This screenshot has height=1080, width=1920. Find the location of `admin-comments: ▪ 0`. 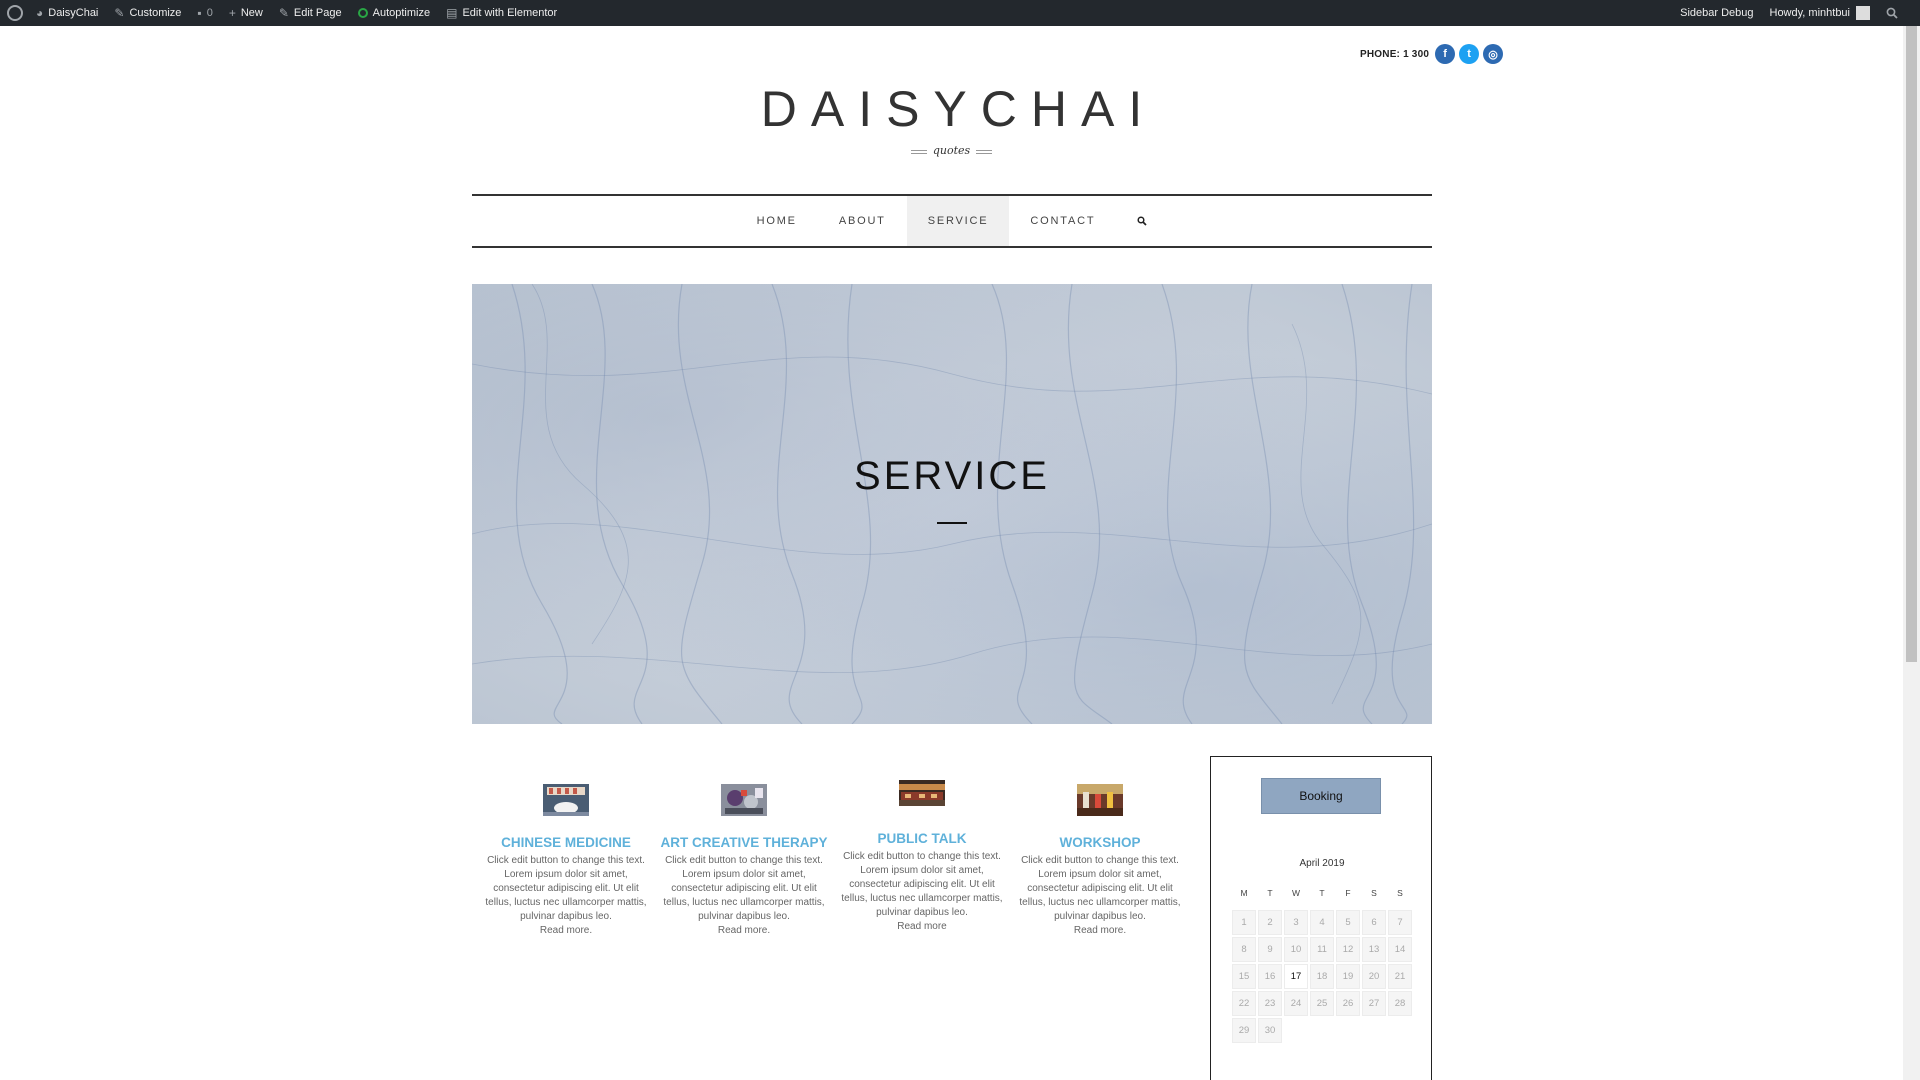

admin-comments: ▪ 0 is located at coordinates (204, 13).